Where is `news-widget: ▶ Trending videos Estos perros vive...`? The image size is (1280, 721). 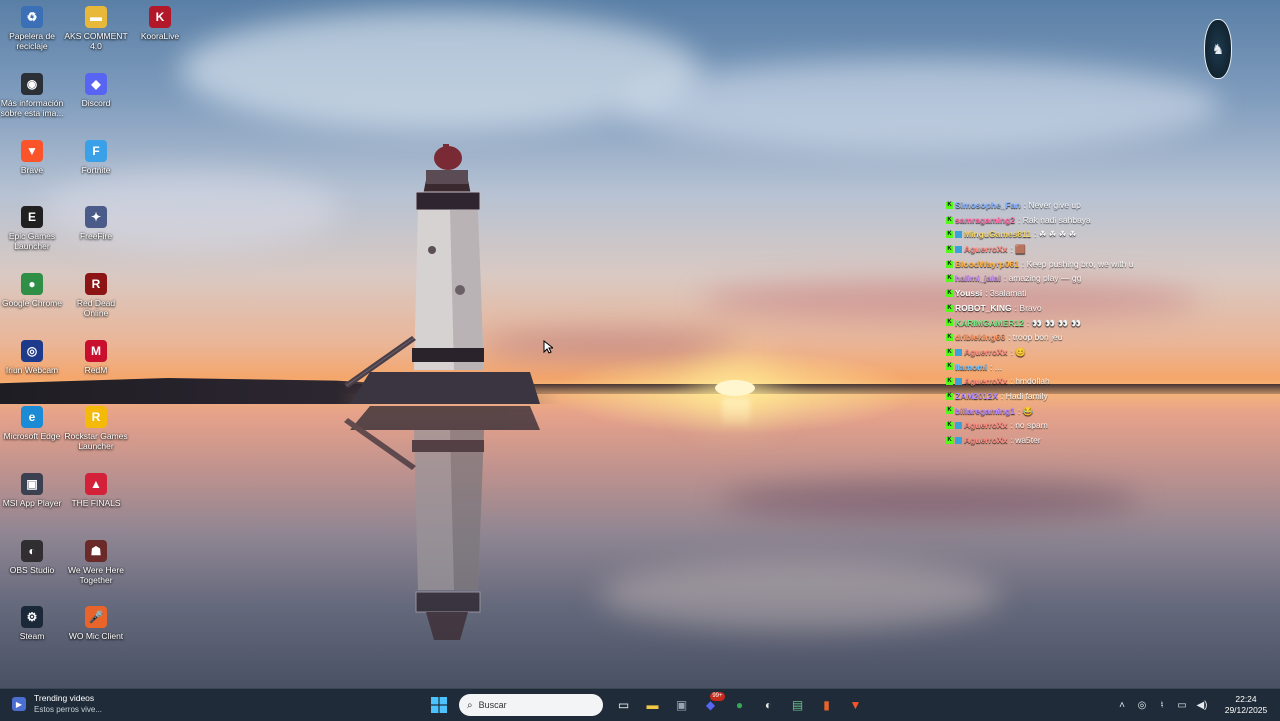
news-widget: ▶ Trending videos Estos perros vive... is located at coordinates (57, 704).